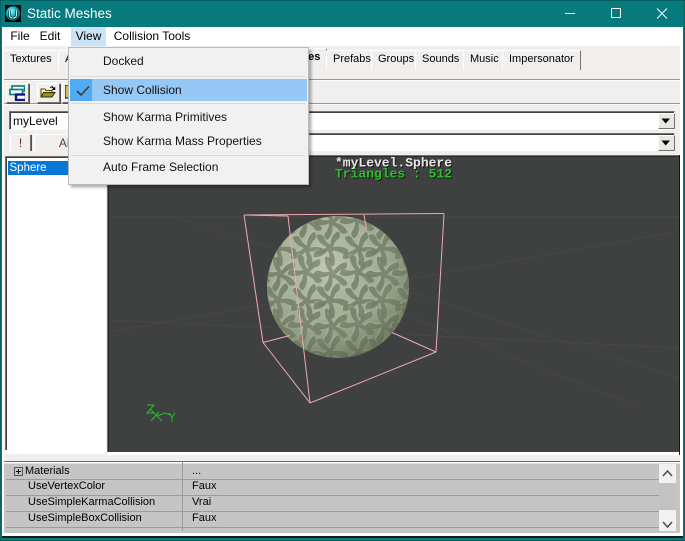 This screenshot has height=541, width=685. Describe the element at coordinates (393, 174) in the screenshot. I see `svg-text: Triangles : 512` at that location.